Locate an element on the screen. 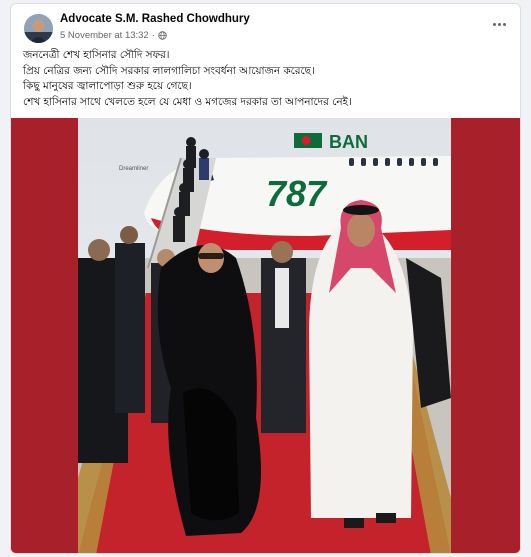 The image size is (531, 557). more-options-icon is located at coordinates (499, 24).